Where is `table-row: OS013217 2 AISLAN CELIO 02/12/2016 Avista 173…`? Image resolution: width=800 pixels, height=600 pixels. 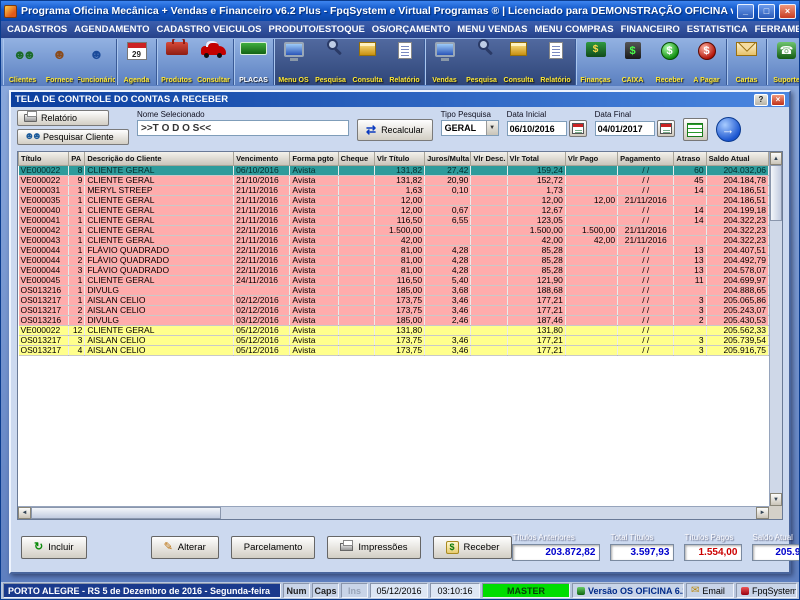 table-row: OS013217 2 AISLAN CELIO 02/12/2016 Avista 173… is located at coordinates (393, 310).